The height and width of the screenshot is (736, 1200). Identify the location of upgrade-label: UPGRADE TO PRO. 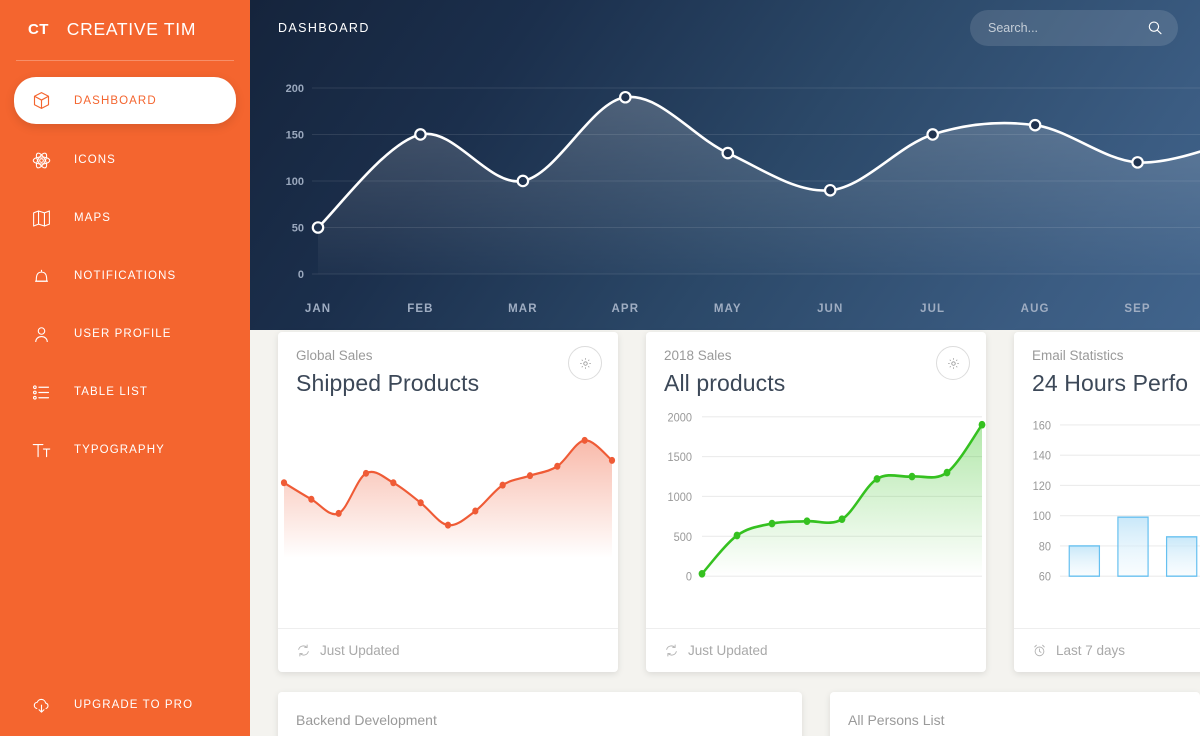
(134, 705).